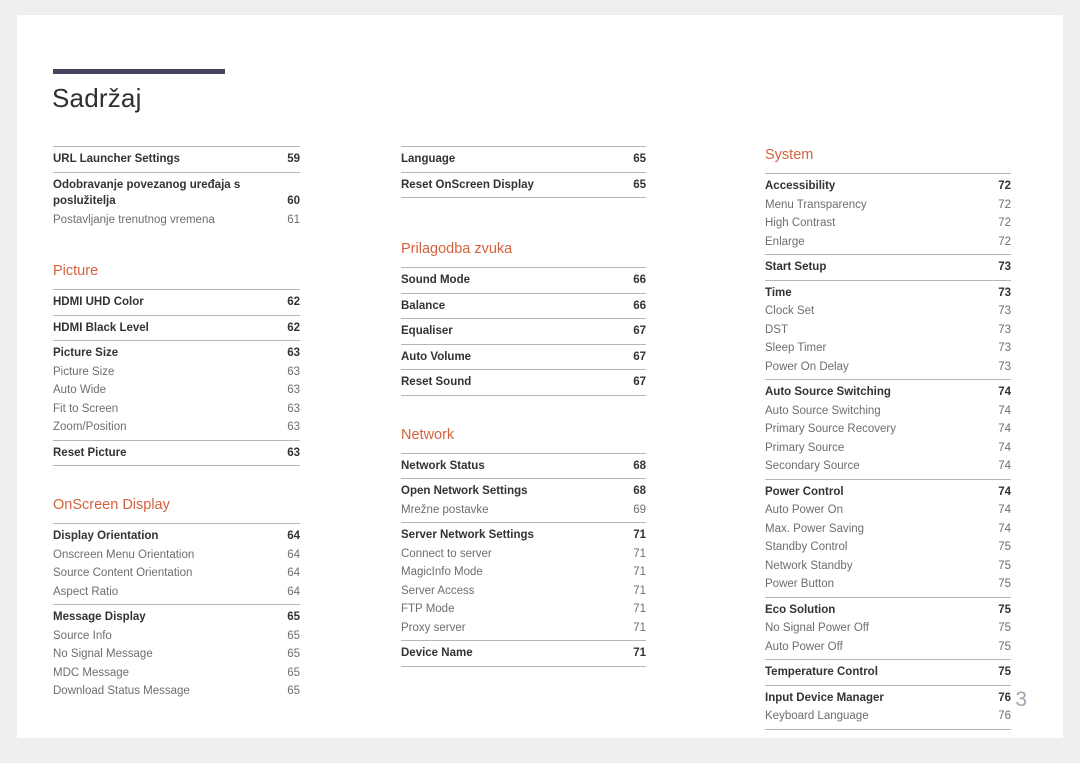 This screenshot has width=1080, height=763. What do you see at coordinates (293, 201) in the screenshot?
I see `toc-entry-page: 60` at bounding box center [293, 201].